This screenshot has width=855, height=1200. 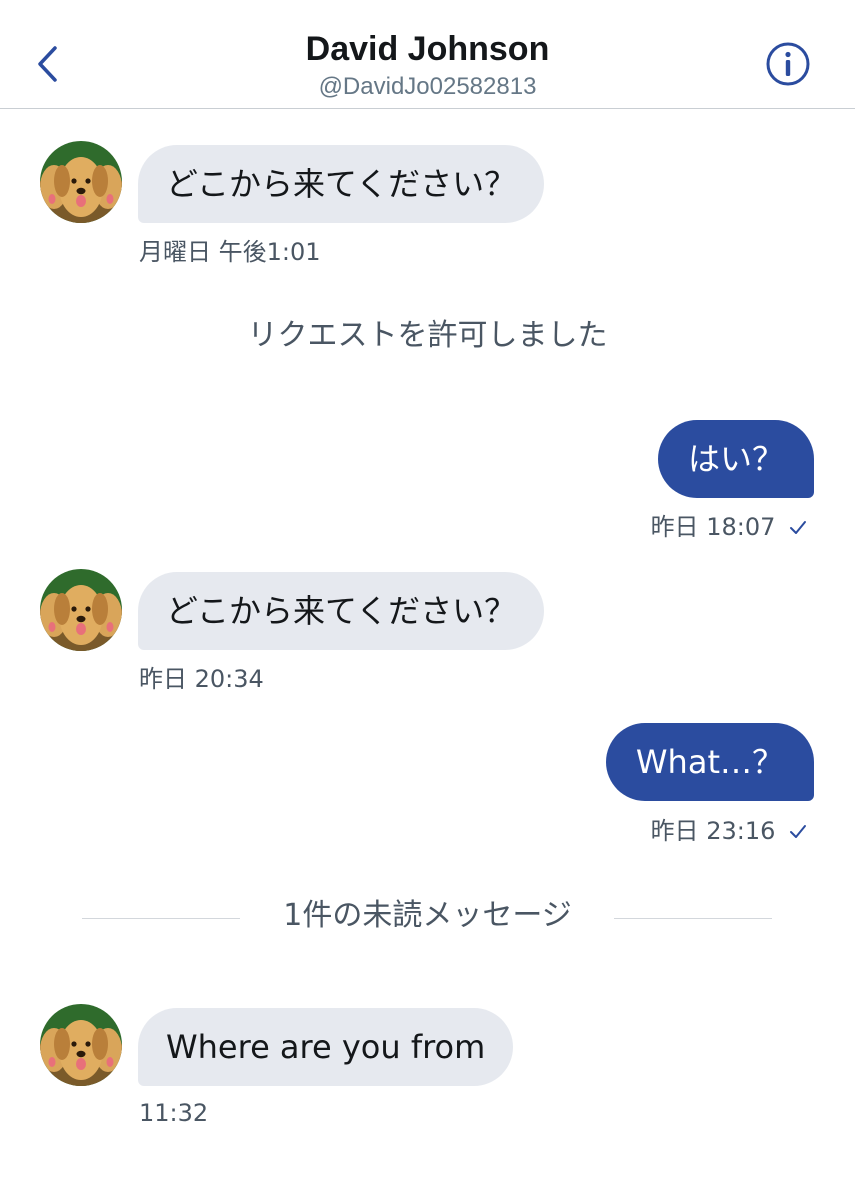 I want to click on message-timestamp: 昨日 20:34, so click(x=201, y=679).